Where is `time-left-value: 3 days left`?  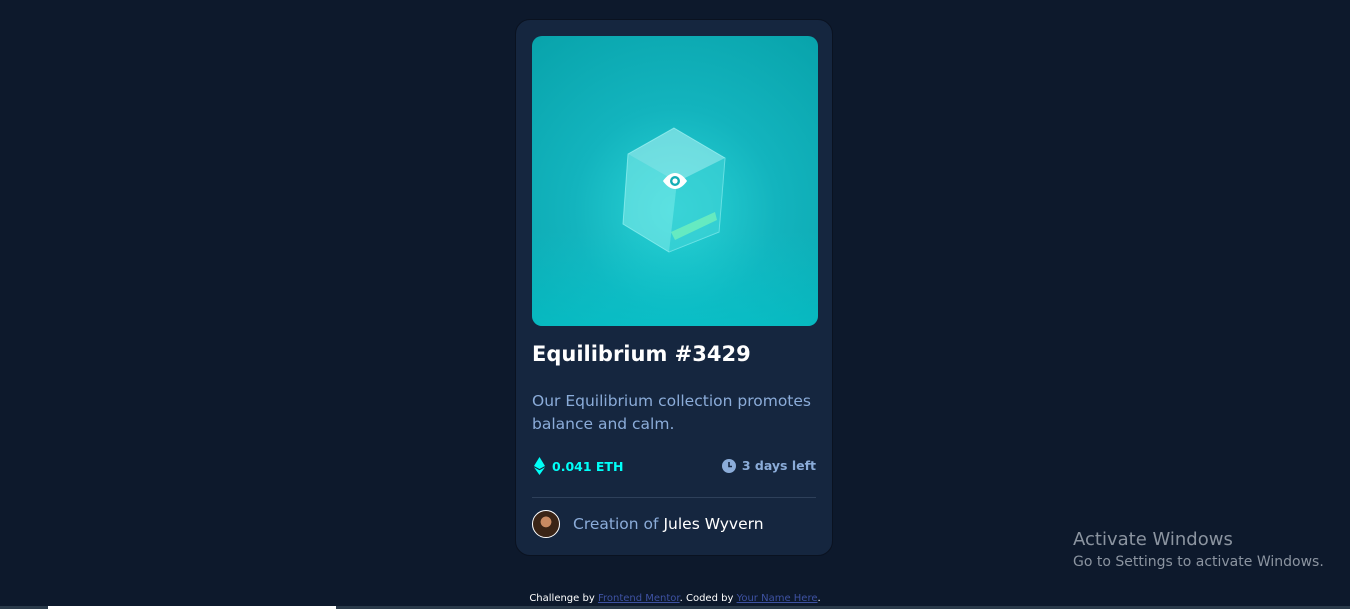 time-left-value: 3 days left is located at coordinates (778, 465).